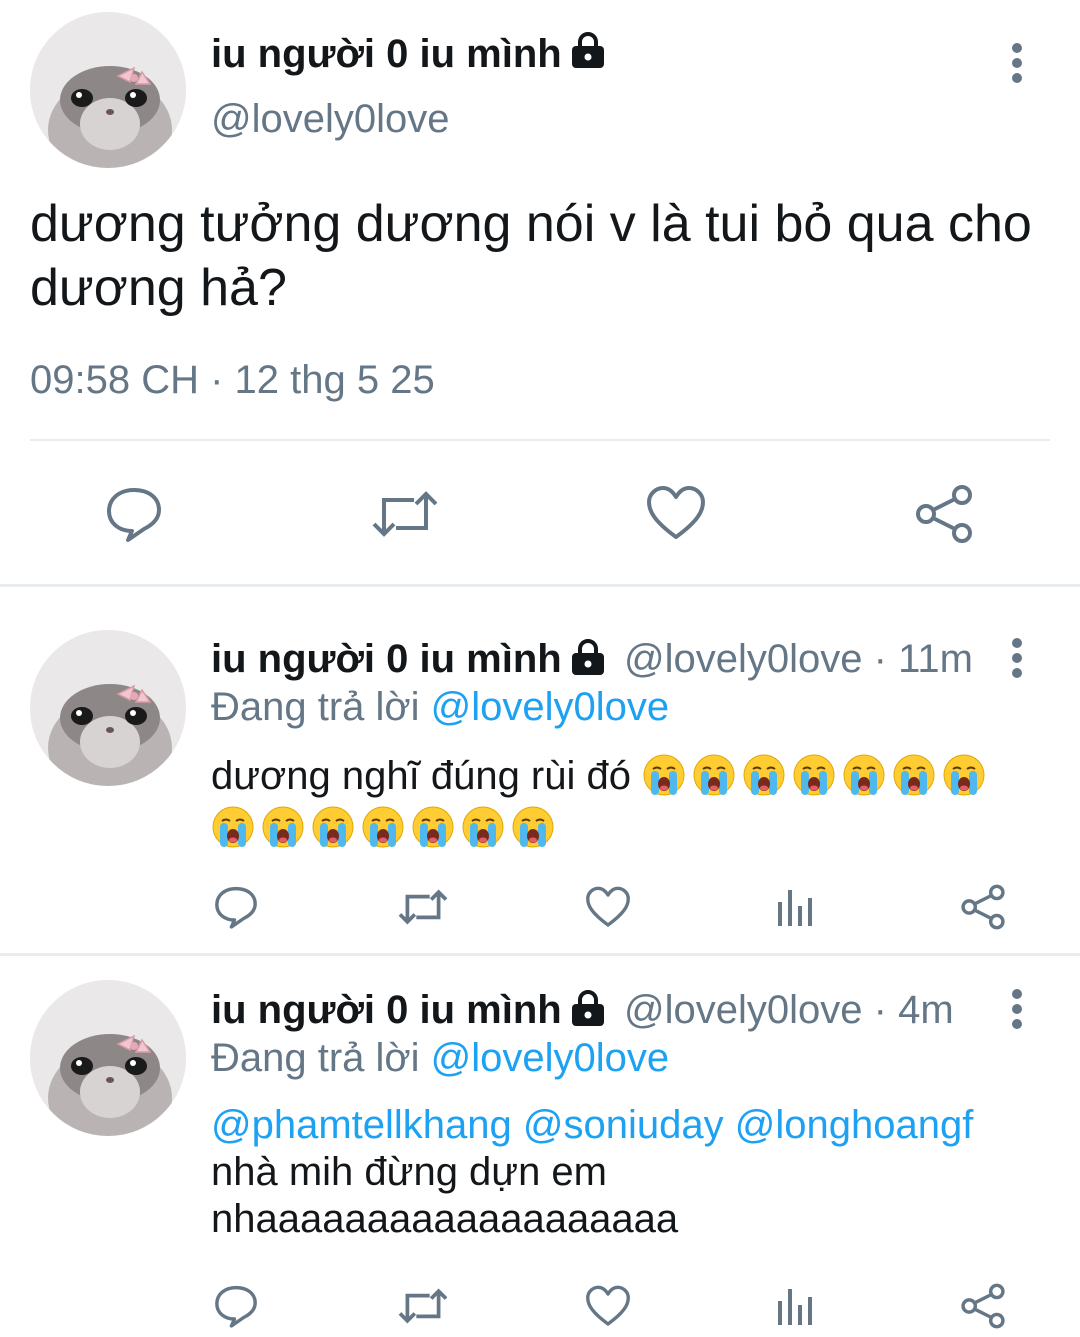 The image size is (1080, 1337). Describe the element at coordinates (232, 380) in the screenshot. I see `tweet-timestamp: 09:58 CH · 12 thg 5 25` at that location.